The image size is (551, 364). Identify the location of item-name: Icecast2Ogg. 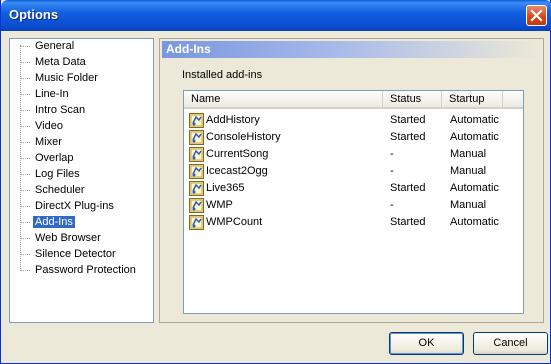
(237, 171).